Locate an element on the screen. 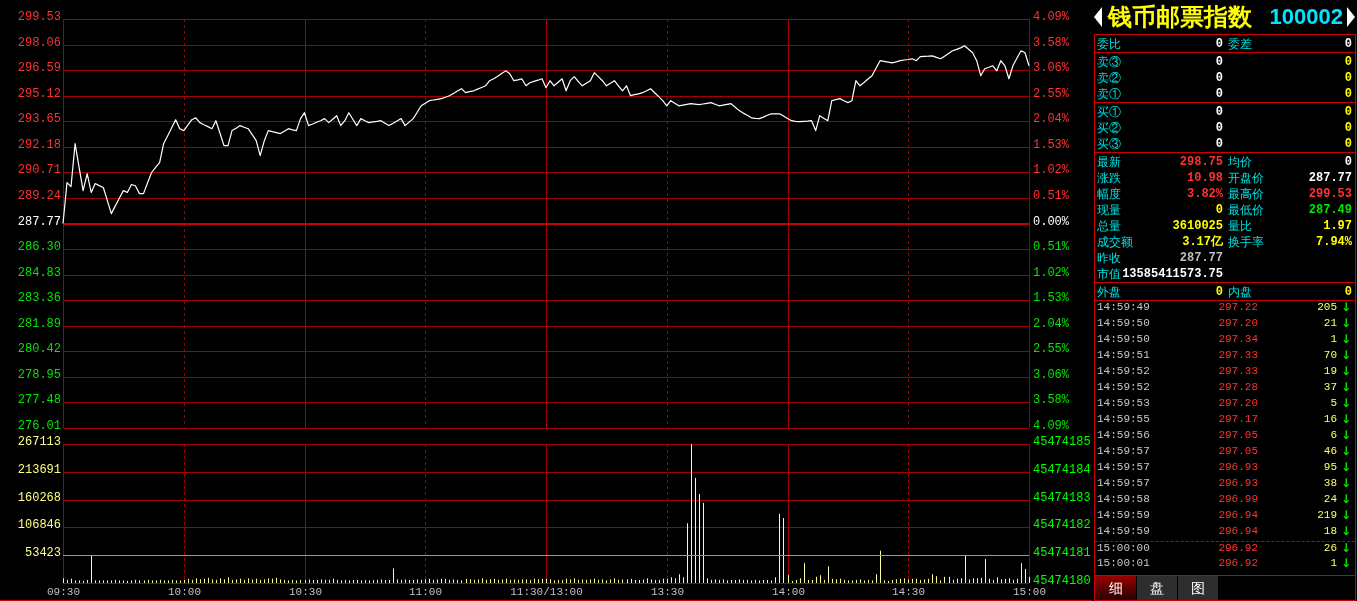 The height and width of the screenshot is (601, 1357). trade-time: 14:59:50 is located at coordinates (1124, 339).